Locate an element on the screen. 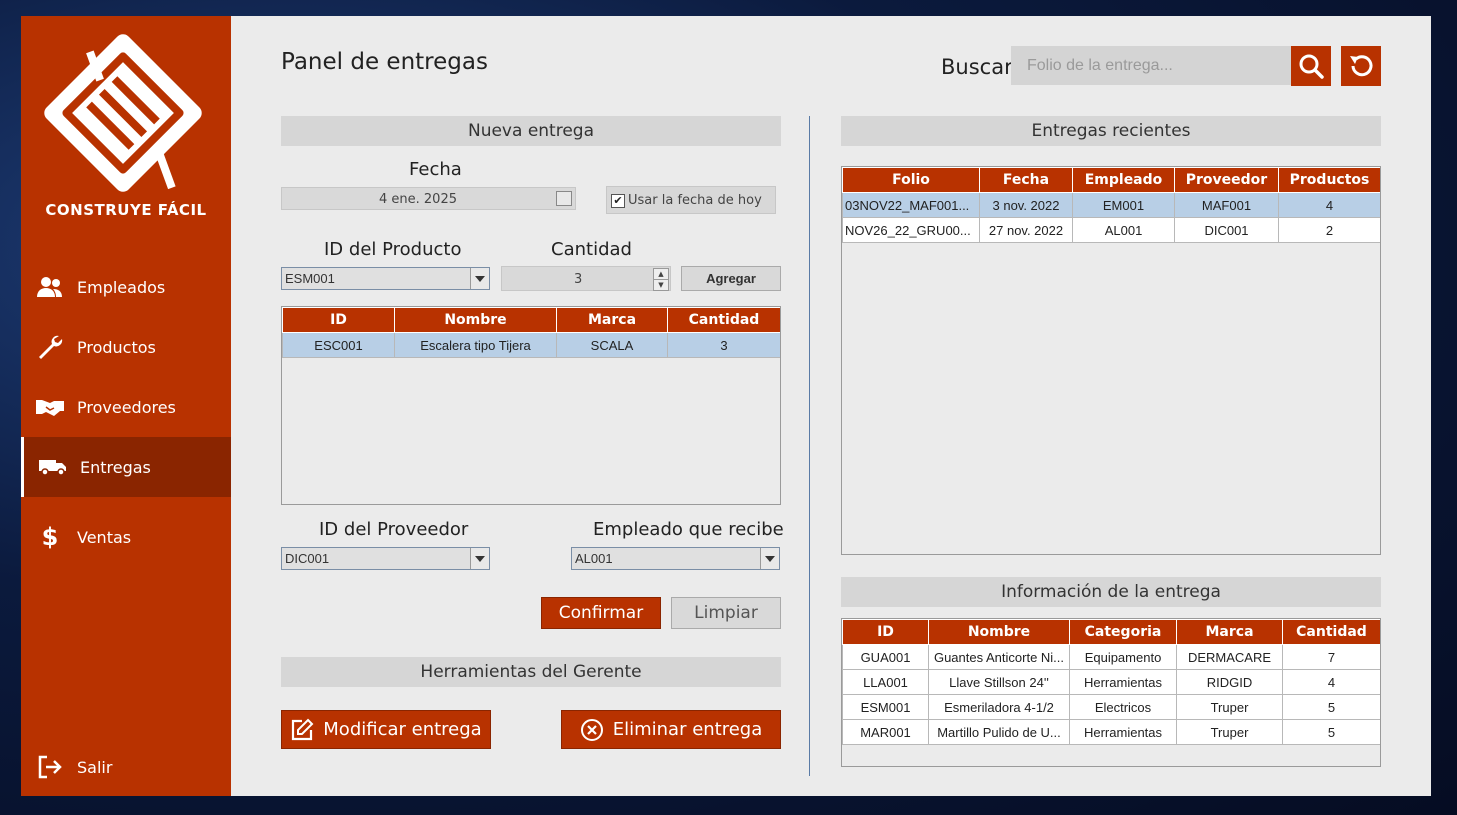 Image resolution: width=1457 pixels, height=815 pixels. cell: ESC001 is located at coordinates (338, 345).